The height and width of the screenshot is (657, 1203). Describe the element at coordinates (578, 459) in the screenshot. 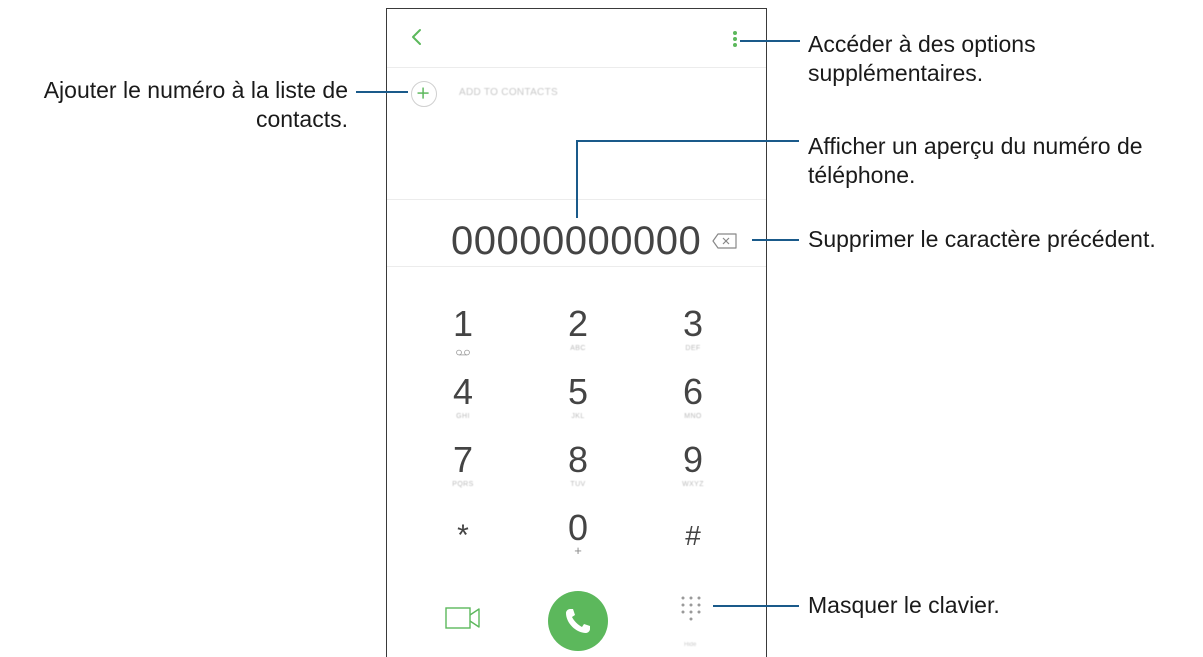

I see `key-digit: 8` at that location.